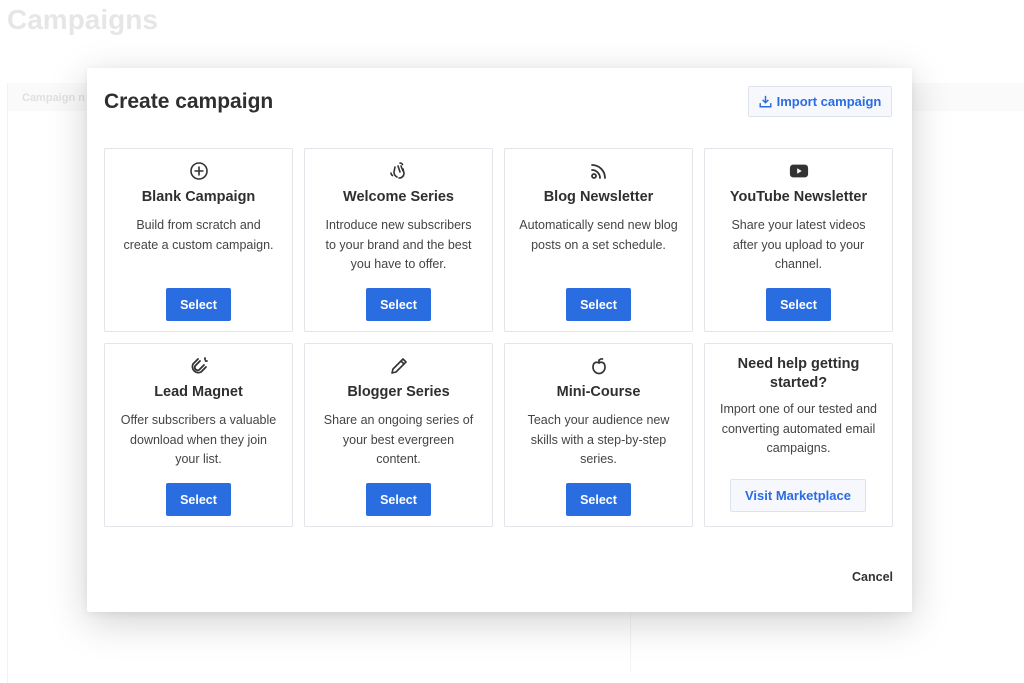 This screenshot has width=1024, height=683. What do you see at coordinates (198, 392) in the screenshot?
I see `card-title: Lead Magnet` at bounding box center [198, 392].